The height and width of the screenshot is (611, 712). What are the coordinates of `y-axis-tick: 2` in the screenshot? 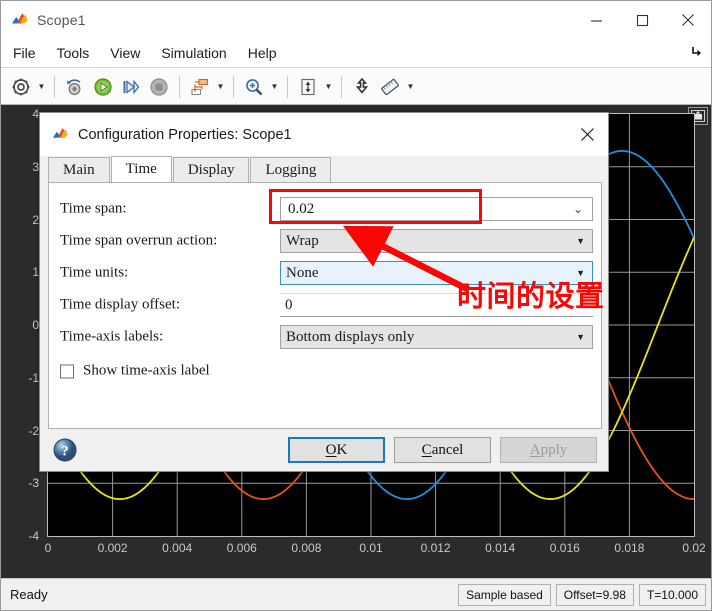 It's located at (35, 219).